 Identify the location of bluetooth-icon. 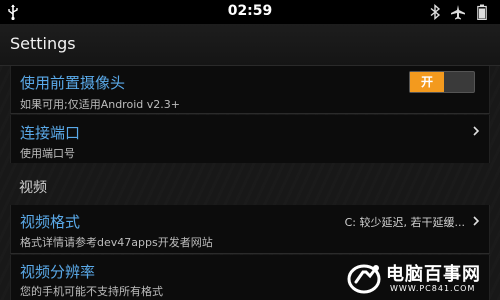
(435, 12).